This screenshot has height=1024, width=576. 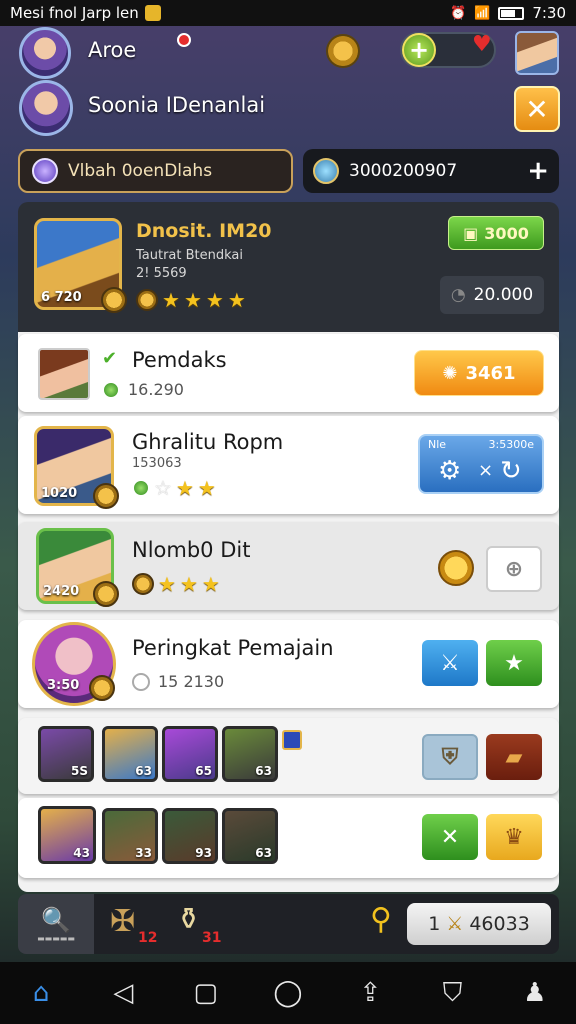 I want to click on tab-right: 3000200907 +, so click(x=431, y=171).